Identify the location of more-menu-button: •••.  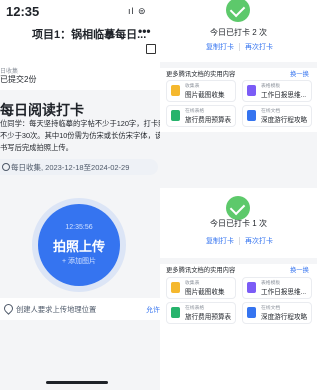
(144, 31).